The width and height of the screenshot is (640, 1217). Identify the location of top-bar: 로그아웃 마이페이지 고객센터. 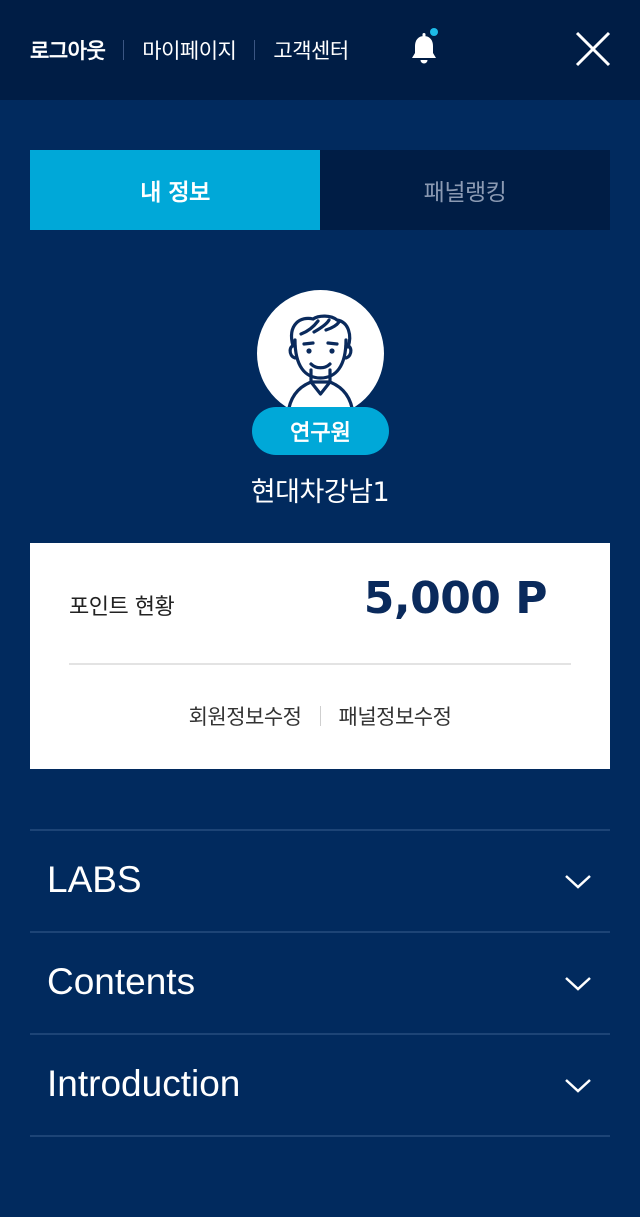
(320, 50).